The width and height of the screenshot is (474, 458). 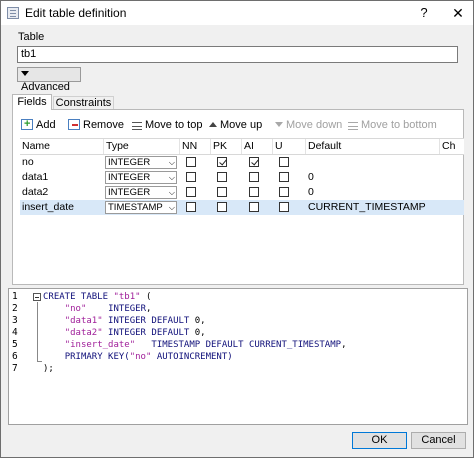 I want to click on sql-token: TIMESTAMP DEFAULT CURRENT_TIMESTAMP, so click(x=246, y=345).